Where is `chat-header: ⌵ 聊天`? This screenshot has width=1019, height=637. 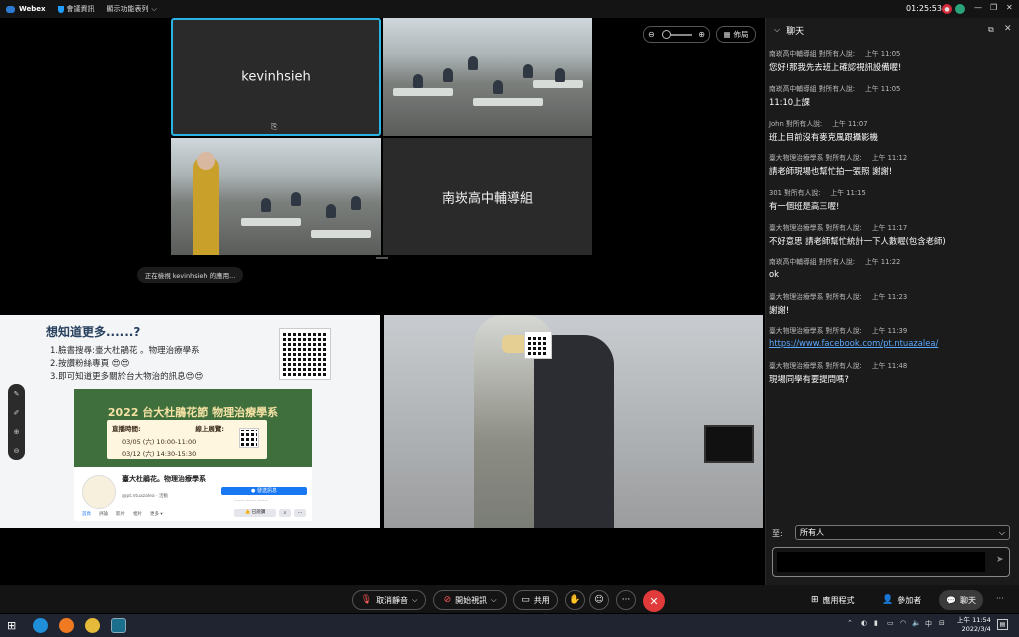
chat-header: ⌵ 聊天 is located at coordinates (892, 30).